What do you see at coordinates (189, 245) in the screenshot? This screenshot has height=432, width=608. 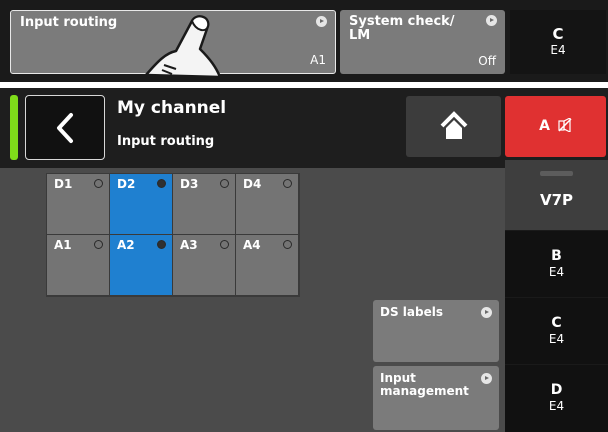 I see `cell-label: A3` at bounding box center [189, 245].